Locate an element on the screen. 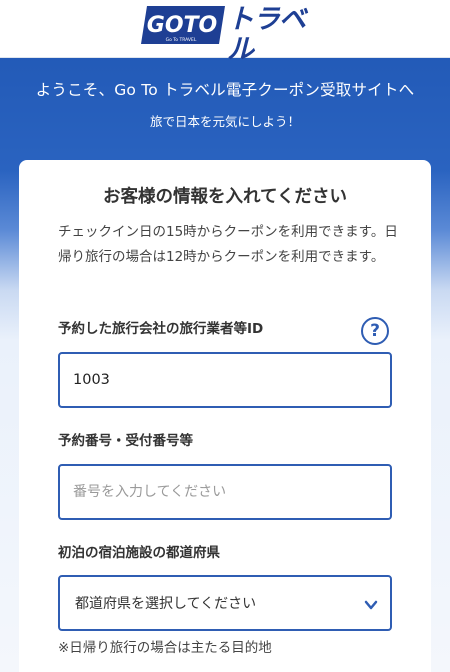 This screenshot has height=672, width=450. top-header: GOTO Go To TRAVEL トラベル is located at coordinates (225, 32).